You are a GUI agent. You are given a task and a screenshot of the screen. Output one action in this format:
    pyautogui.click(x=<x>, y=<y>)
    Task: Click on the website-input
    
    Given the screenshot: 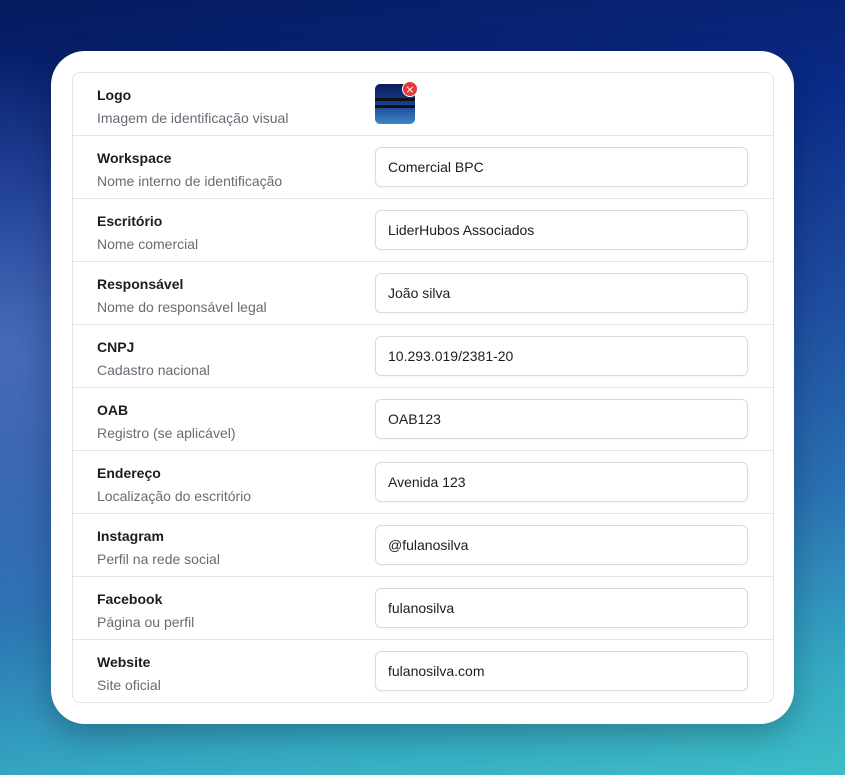 What is the action you would take?
    pyautogui.click(x=561, y=671)
    